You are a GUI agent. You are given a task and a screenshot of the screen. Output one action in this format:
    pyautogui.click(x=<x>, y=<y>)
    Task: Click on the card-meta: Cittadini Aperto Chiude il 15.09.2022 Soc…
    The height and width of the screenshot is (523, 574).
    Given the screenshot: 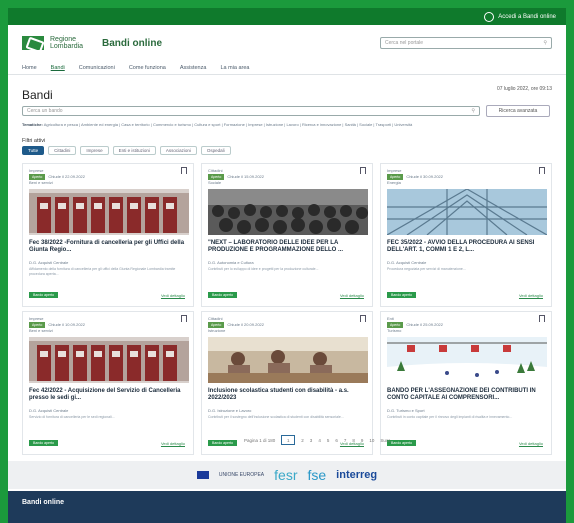 What is the action you would take?
    pyautogui.click(x=236, y=177)
    